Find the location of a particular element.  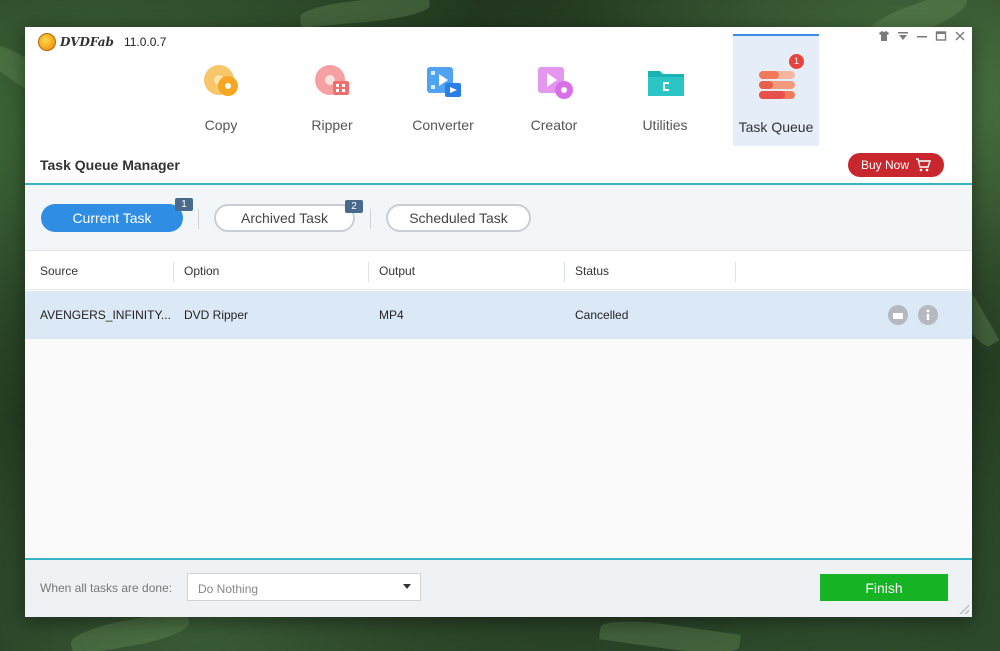

tool-creator: Creator is located at coordinates (554, 90).